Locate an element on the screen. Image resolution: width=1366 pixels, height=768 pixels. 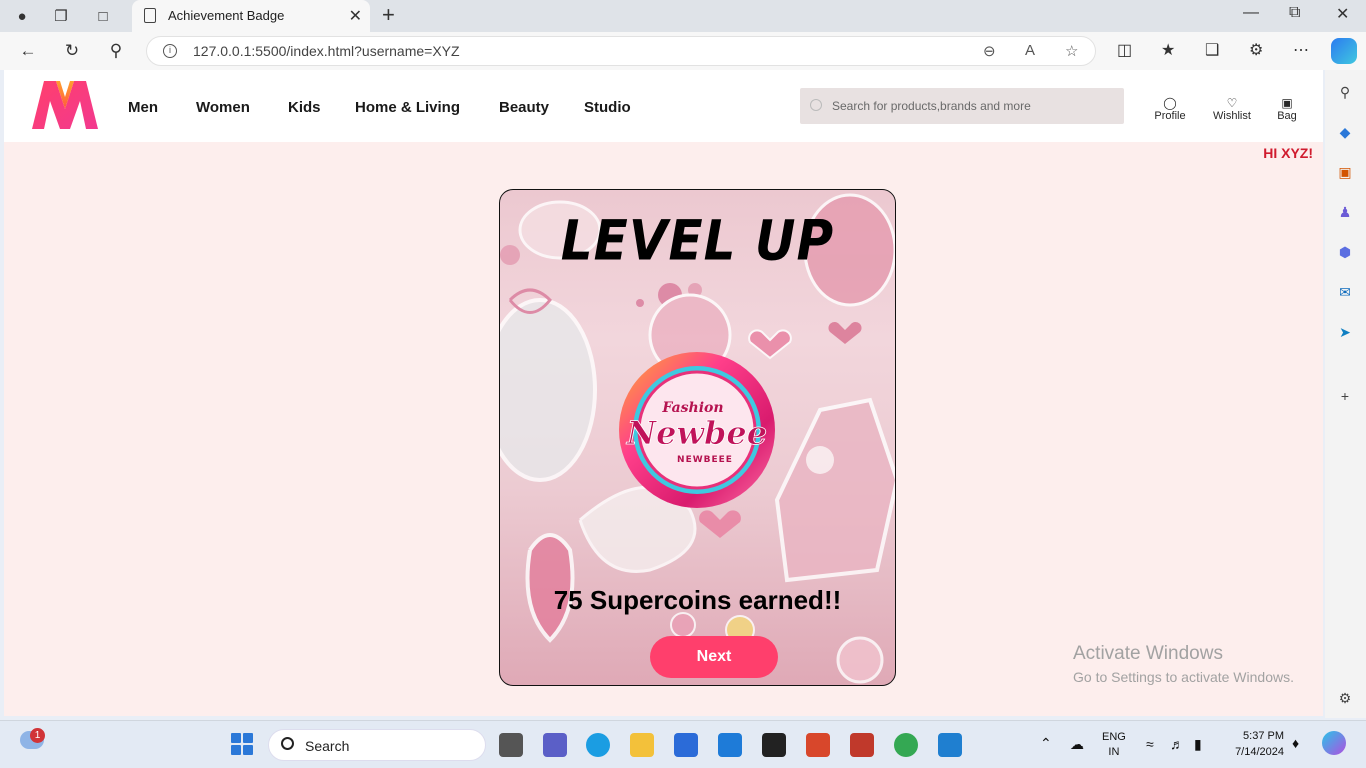
badge-text-newbee: Newbee is located at coordinates (696, 433).